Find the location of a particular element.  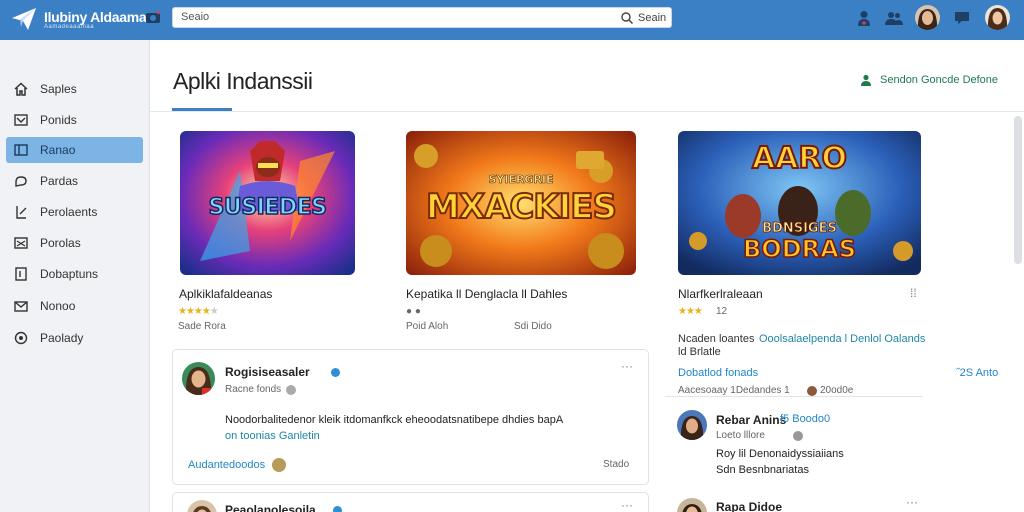

comment-body: Roy lil Denonaidyssiaiians is located at coordinates (780, 454).